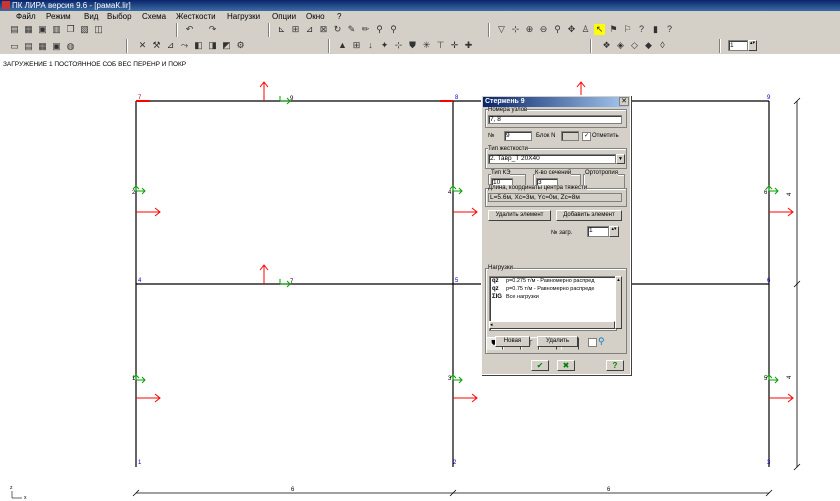 This screenshot has height=501, width=840. I want to click on delete-load-button: Удалить, so click(557, 341).